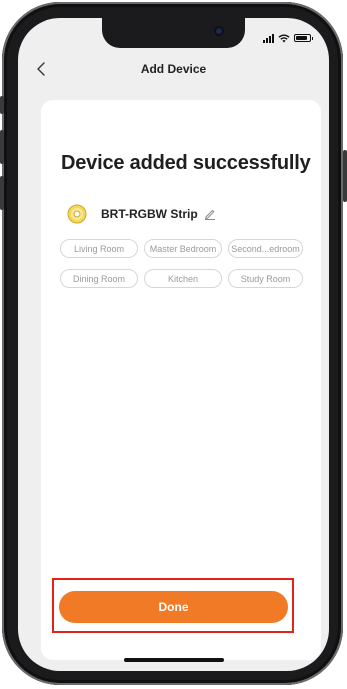 Image resolution: width=347 pixels, height=689 pixels. I want to click on page-title: Add Device, so click(173, 69).